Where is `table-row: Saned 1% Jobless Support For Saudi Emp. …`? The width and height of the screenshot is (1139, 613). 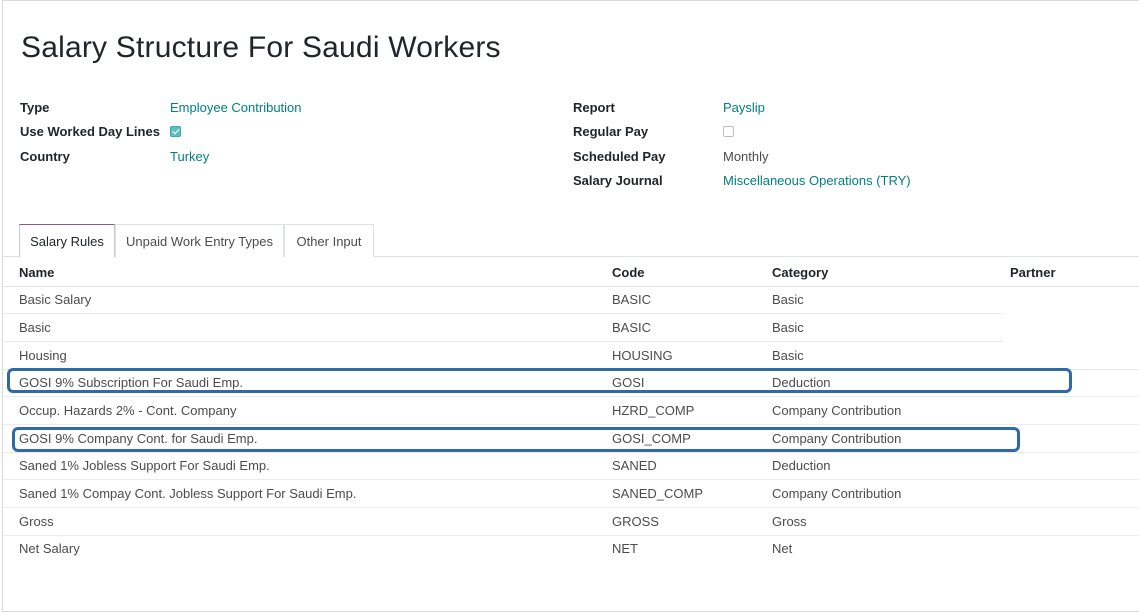
table-row: Saned 1% Jobless Support For Saudi Emp. … is located at coordinates (571, 466).